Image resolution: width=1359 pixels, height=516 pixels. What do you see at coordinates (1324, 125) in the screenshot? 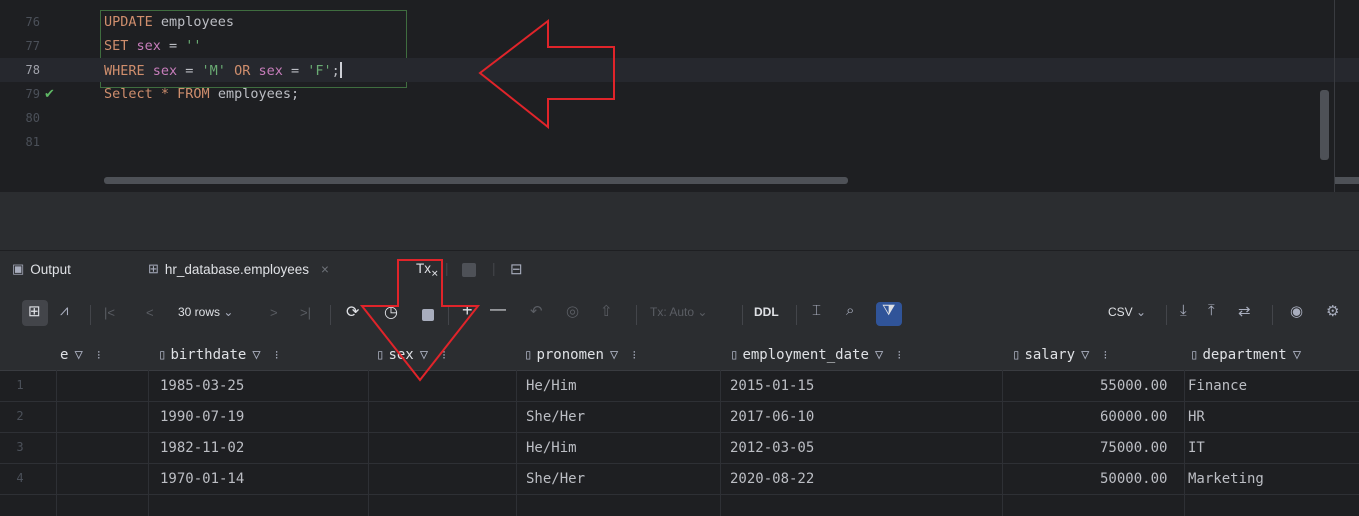
I see `vertical-scrollbar` at bounding box center [1324, 125].